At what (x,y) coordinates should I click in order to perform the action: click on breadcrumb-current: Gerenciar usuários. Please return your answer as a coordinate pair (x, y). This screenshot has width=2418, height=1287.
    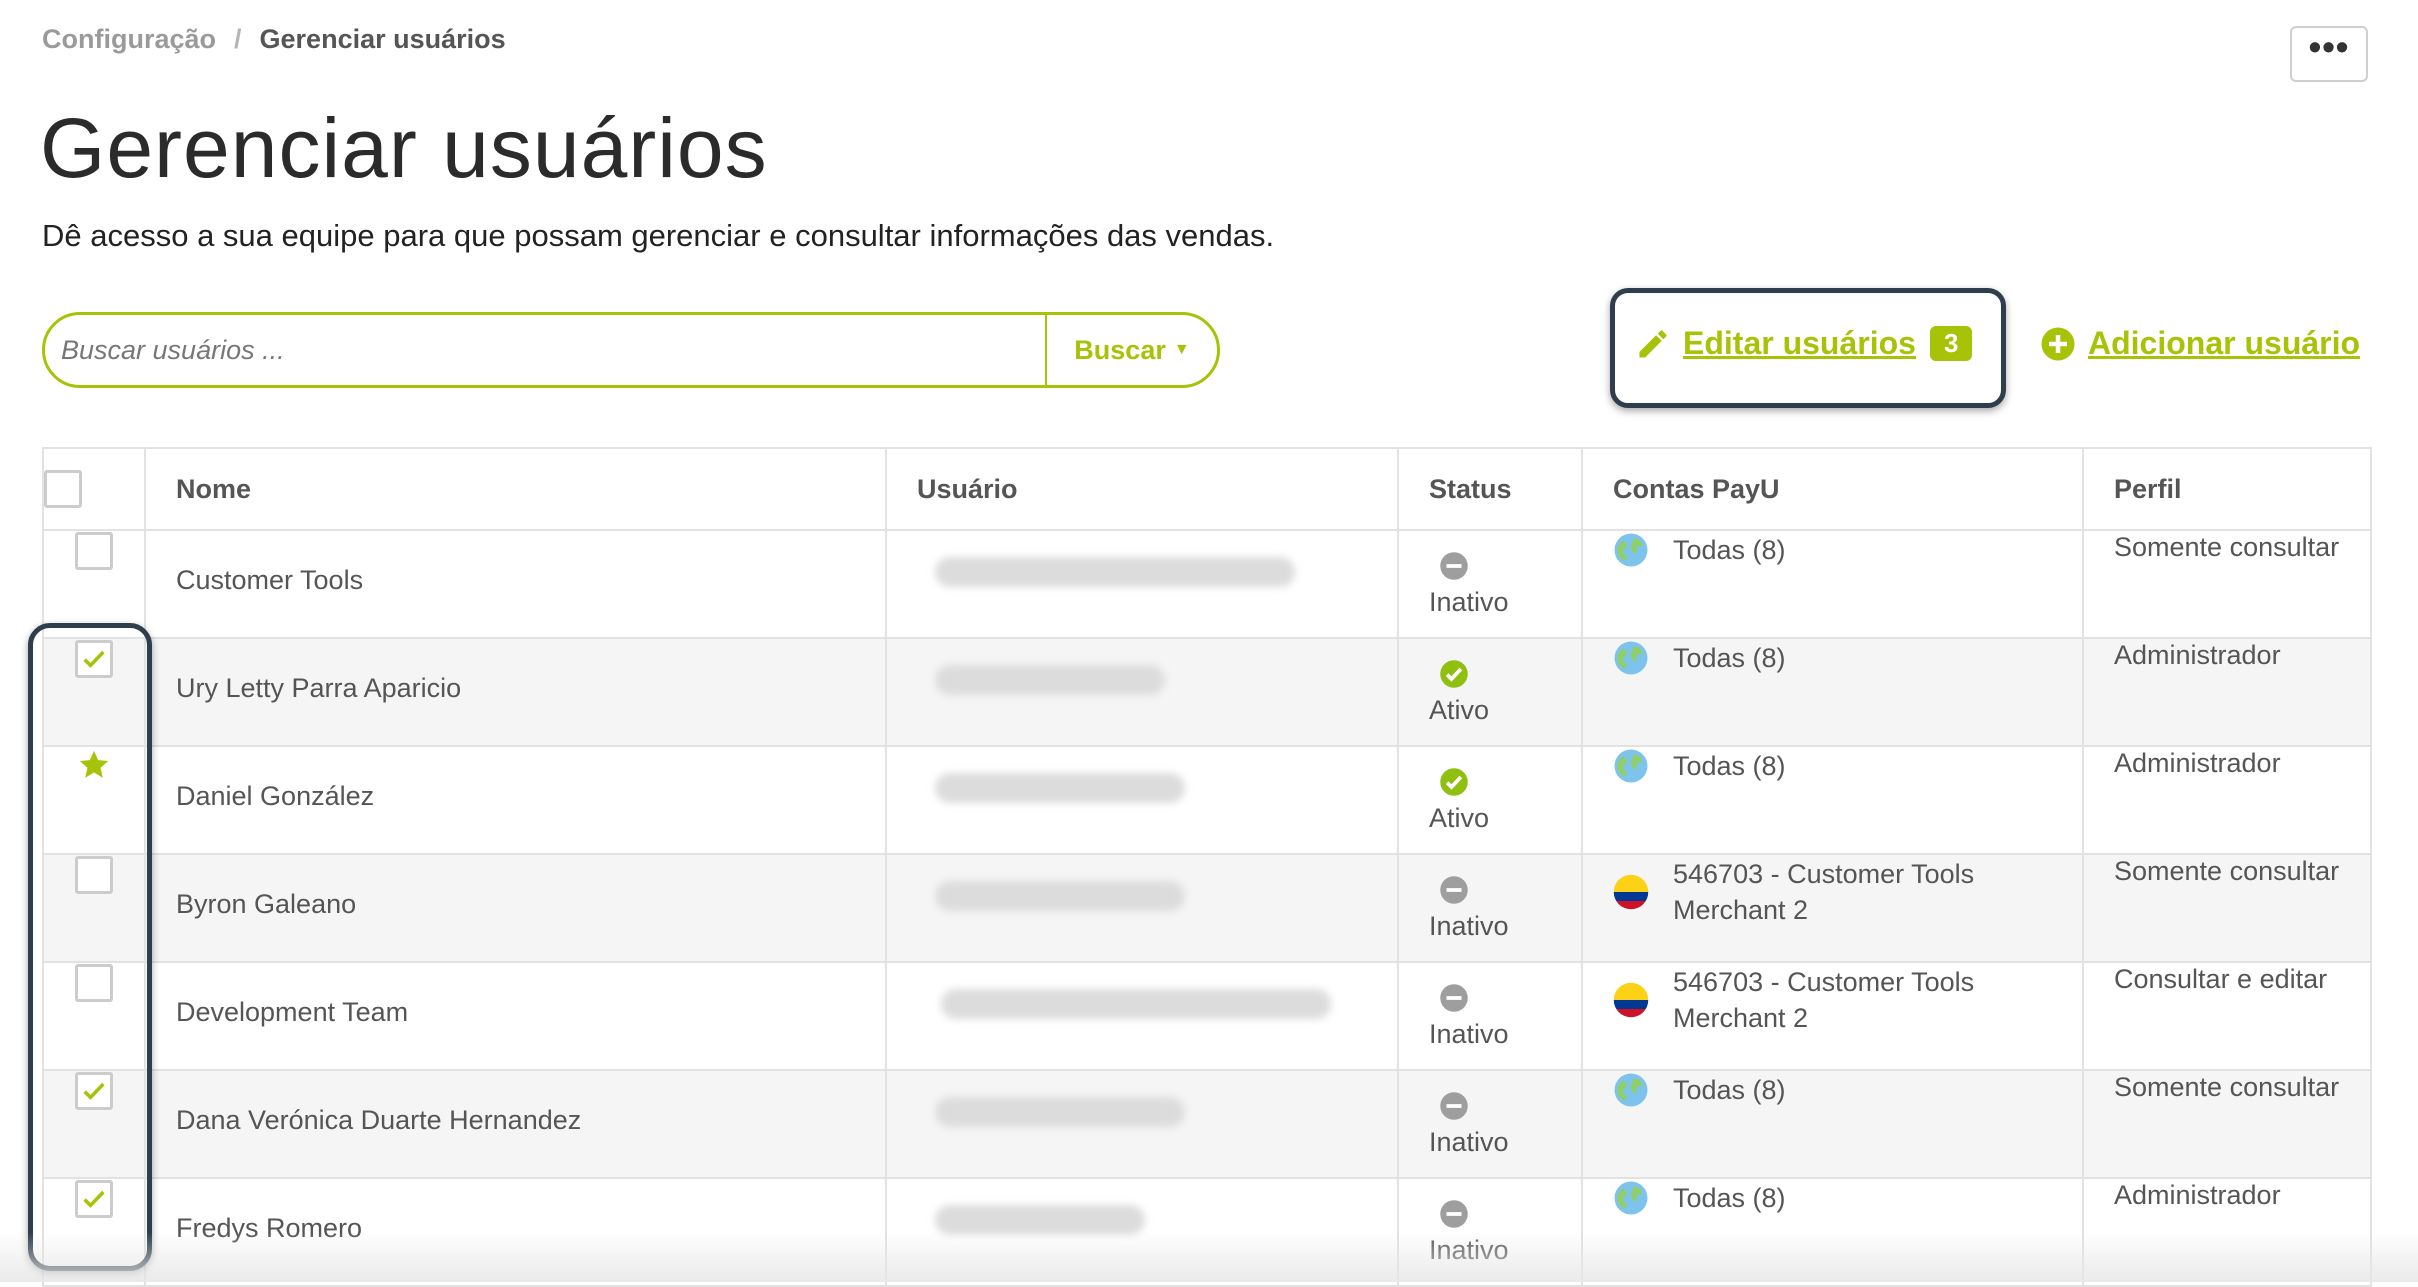
    Looking at the image, I should click on (382, 39).